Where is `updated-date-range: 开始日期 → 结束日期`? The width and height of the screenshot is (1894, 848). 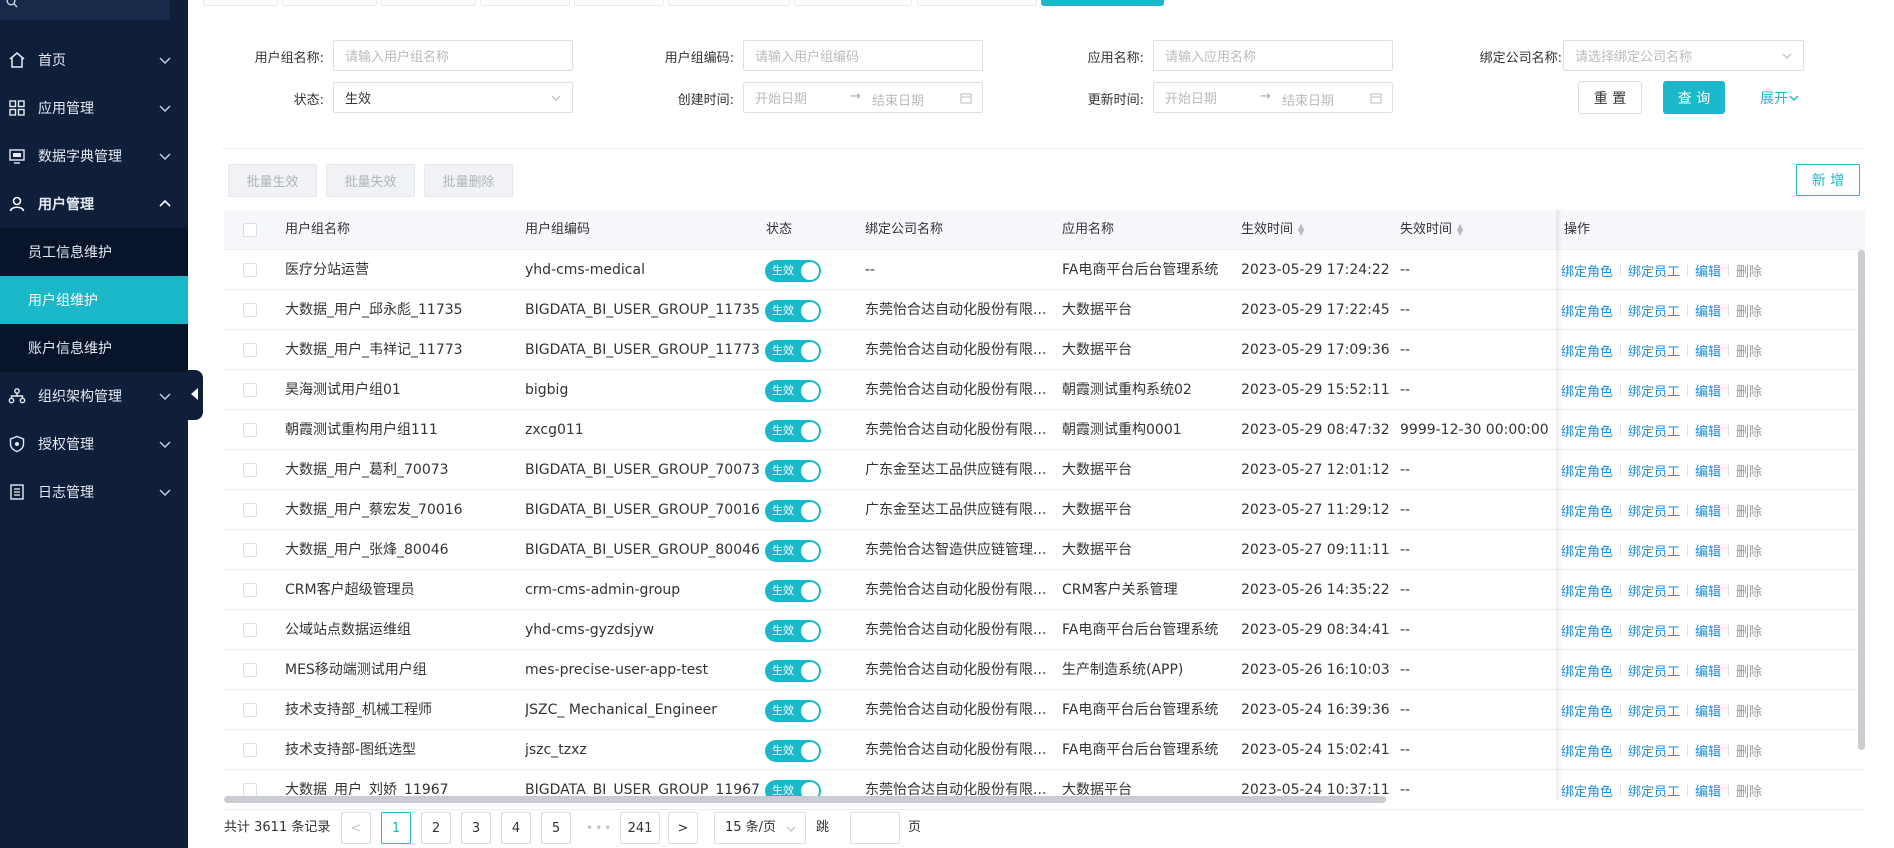
updated-date-range: 开始日期 → 结束日期 is located at coordinates (1273, 97).